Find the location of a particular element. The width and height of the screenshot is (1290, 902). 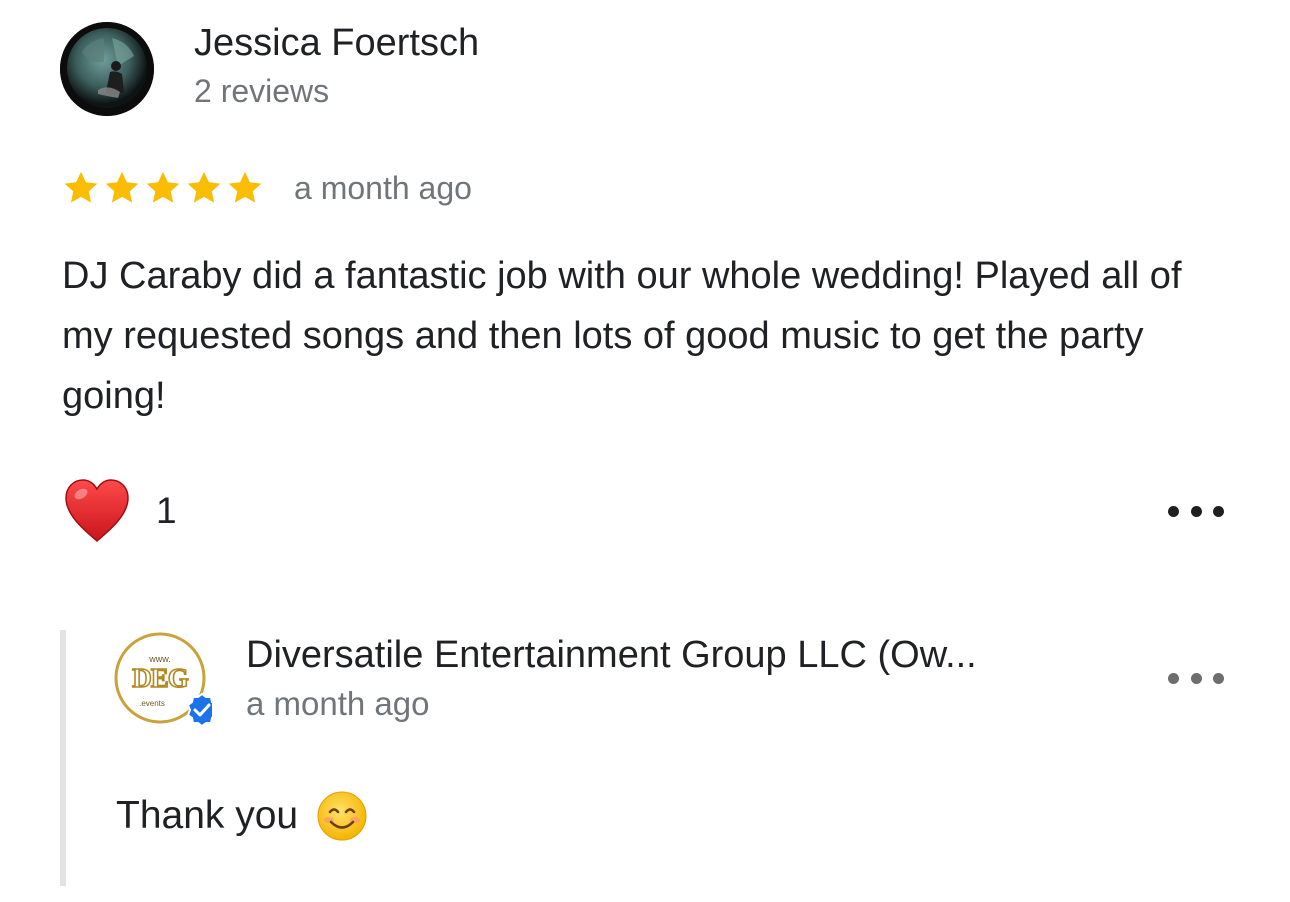

reply-divider-bar is located at coordinates (63, 758).